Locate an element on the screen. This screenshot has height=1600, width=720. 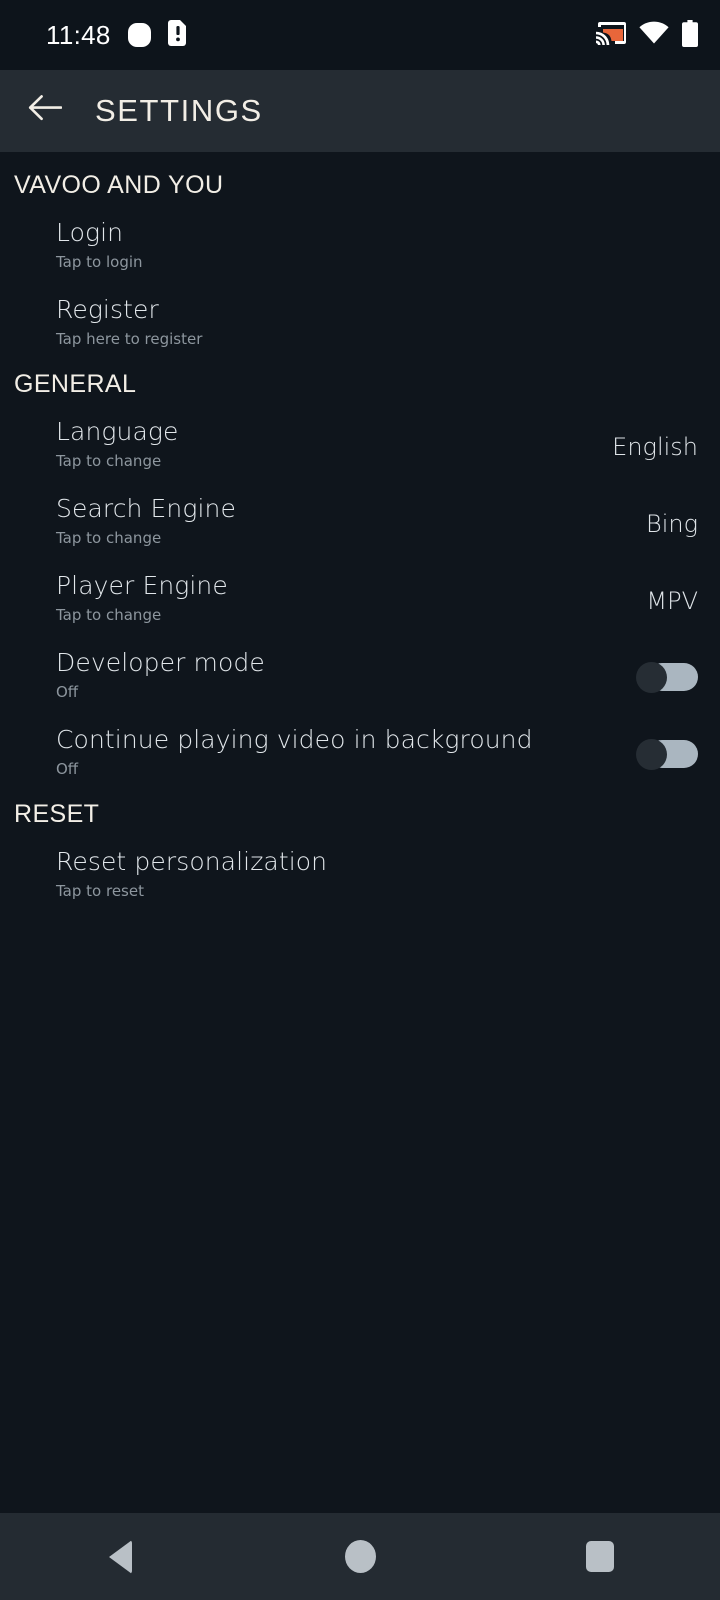
arrow-back-icon is located at coordinates (45, 111).